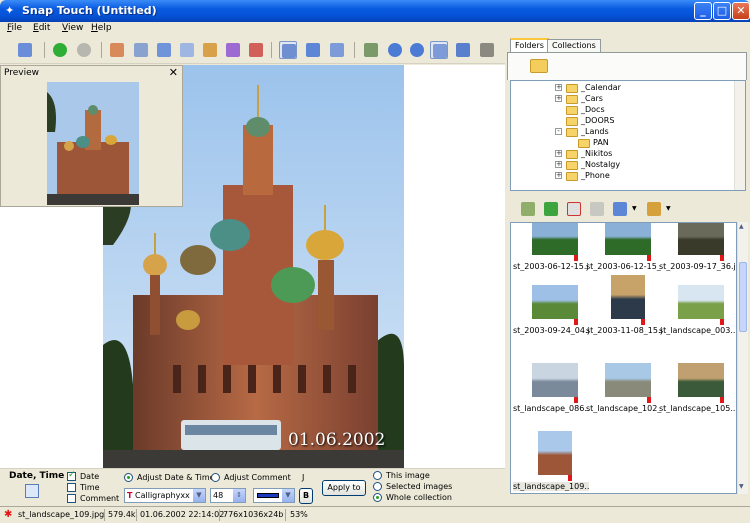 The width and height of the screenshot is (750, 523). What do you see at coordinates (635, 132) in the screenshot?
I see `tree-node: - _Lands` at bounding box center [635, 132].